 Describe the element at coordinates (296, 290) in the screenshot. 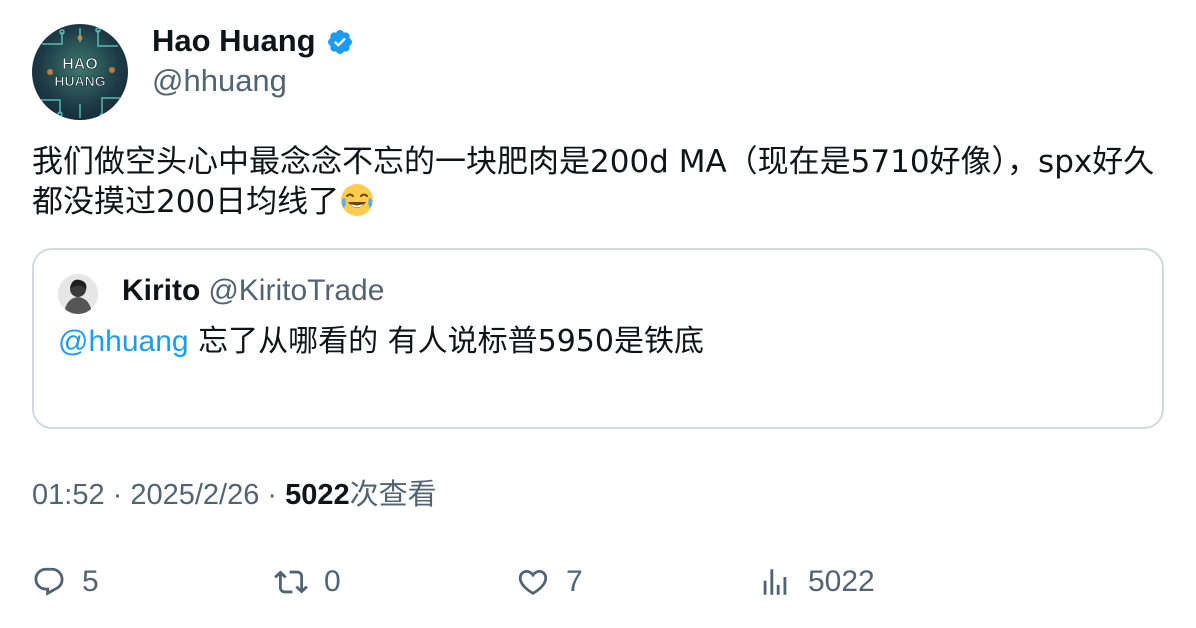

I see `quoted-author-handle: @KiritoTrade` at that location.